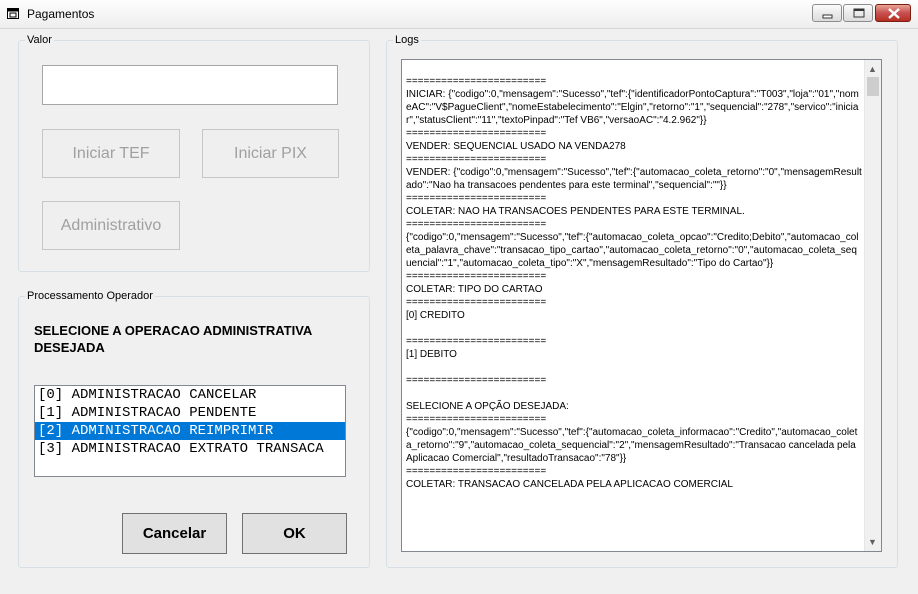  Describe the element at coordinates (111, 153) in the screenshot. I see `iniciar-tef-button: Iniciar TEF` at that location.